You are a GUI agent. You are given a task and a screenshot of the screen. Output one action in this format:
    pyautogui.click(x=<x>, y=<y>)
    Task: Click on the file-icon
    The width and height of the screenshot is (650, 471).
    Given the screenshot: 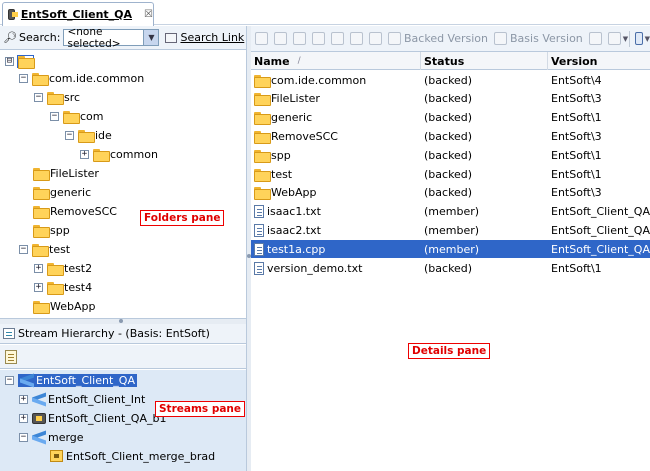 What is the action you would take?
    pyautogui.click(x=259, y=212)
    